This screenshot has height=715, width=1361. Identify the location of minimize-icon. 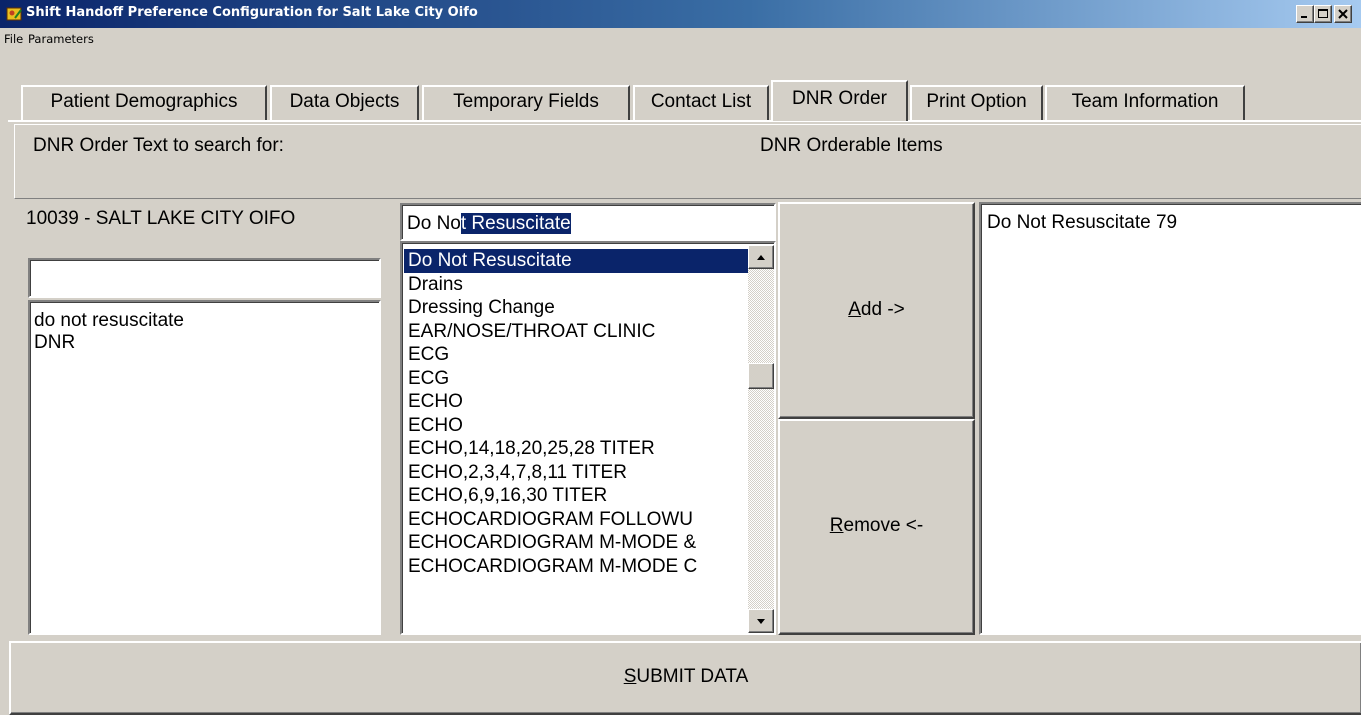
(1304, 17).